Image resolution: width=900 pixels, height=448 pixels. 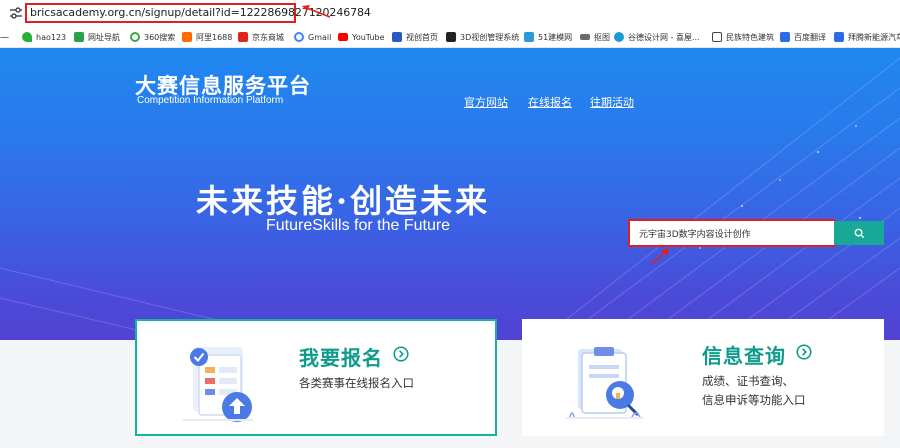 I want to click on bookmark-hao123: hao123, so click(x=44, y=37).